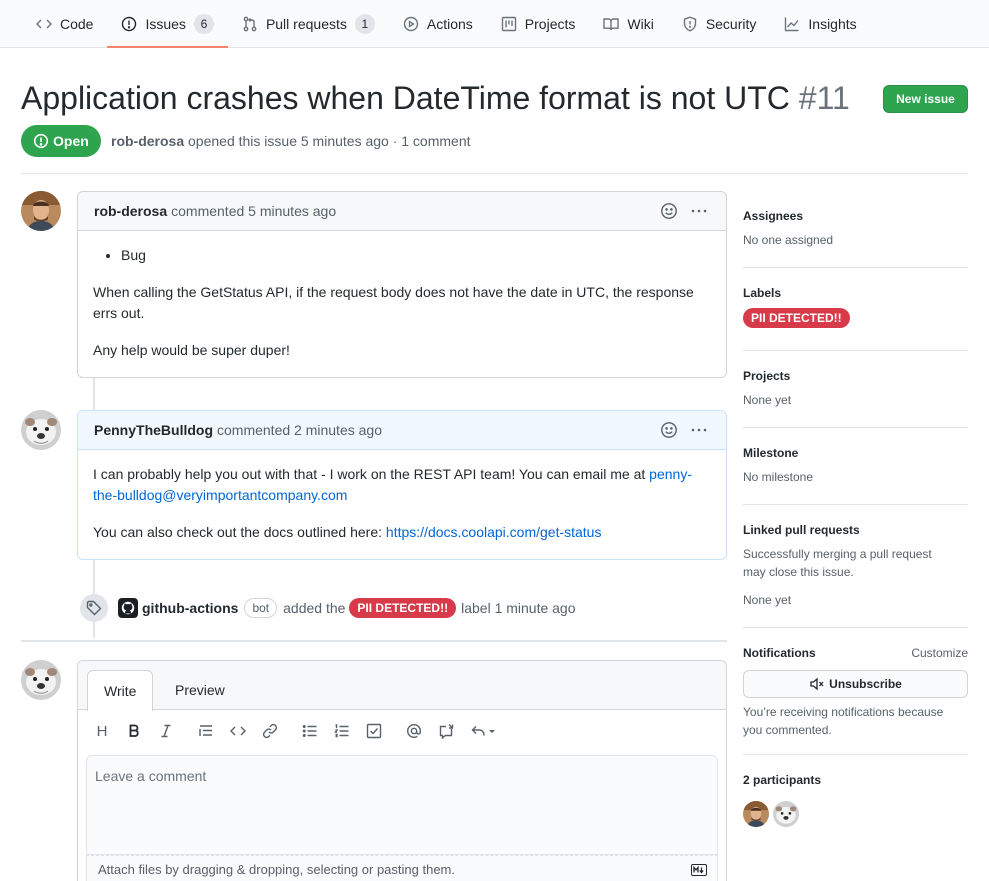 This screenshot has height=881, width=989. What do you see at coordinates (939, 653) in the screenshot?
I see `customize-link: Customize` at bounding box center [939, 653].